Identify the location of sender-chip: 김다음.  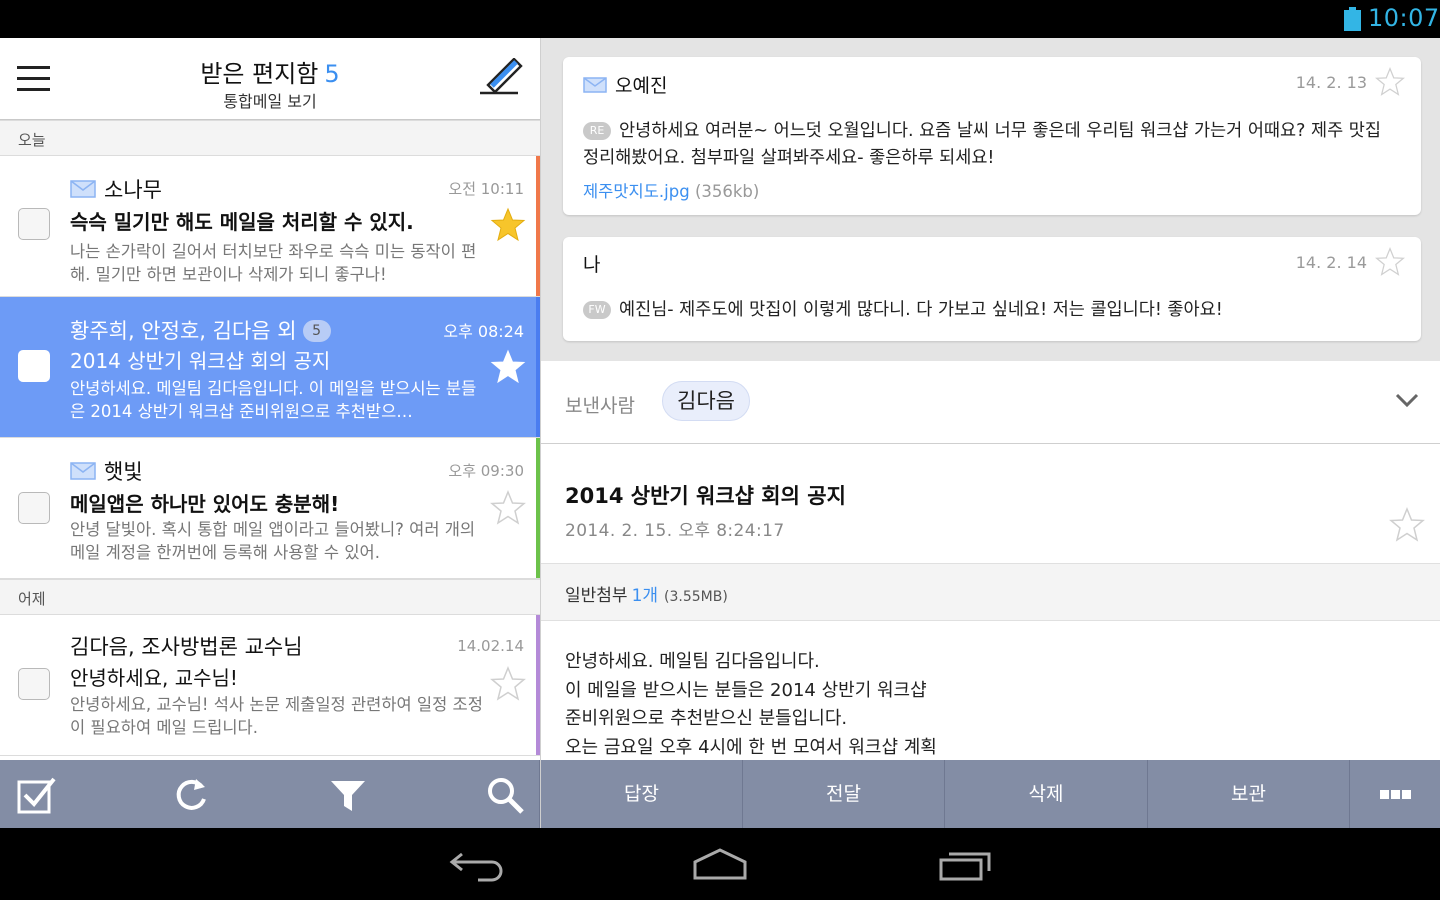
(706, 401).